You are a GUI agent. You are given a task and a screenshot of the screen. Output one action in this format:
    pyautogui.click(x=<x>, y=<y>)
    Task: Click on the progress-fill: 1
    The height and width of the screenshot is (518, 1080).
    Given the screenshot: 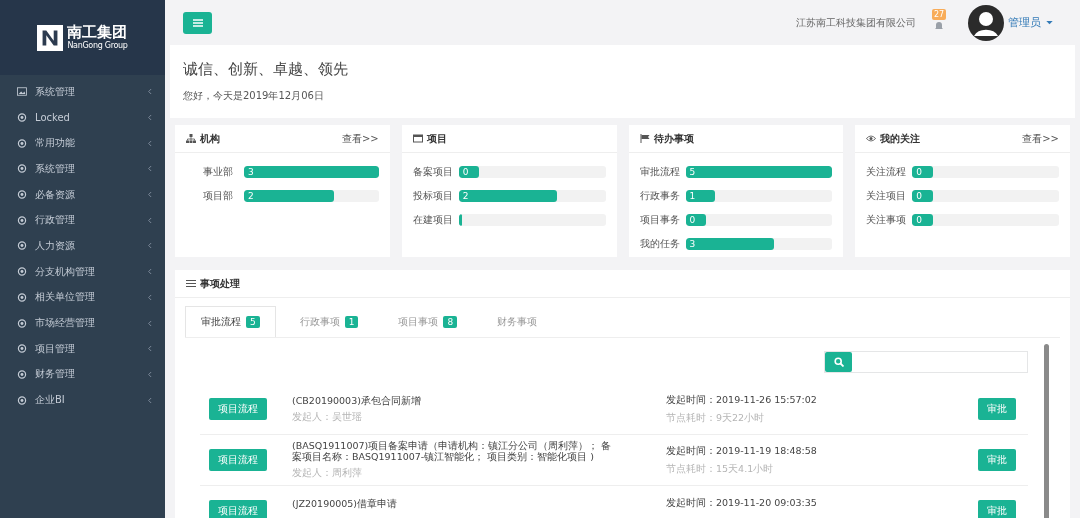 What is the action you would take?
    pyautogui.click(x=700, y=196)
    